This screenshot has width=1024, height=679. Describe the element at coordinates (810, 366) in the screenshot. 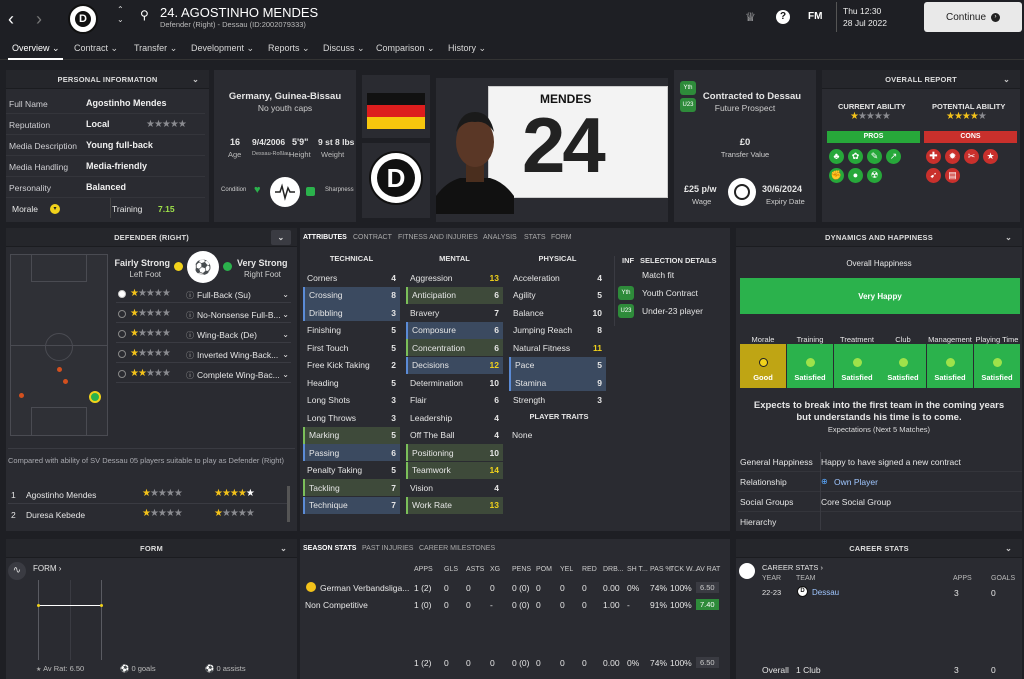

I see `training-cell: Satisfied` at that location.